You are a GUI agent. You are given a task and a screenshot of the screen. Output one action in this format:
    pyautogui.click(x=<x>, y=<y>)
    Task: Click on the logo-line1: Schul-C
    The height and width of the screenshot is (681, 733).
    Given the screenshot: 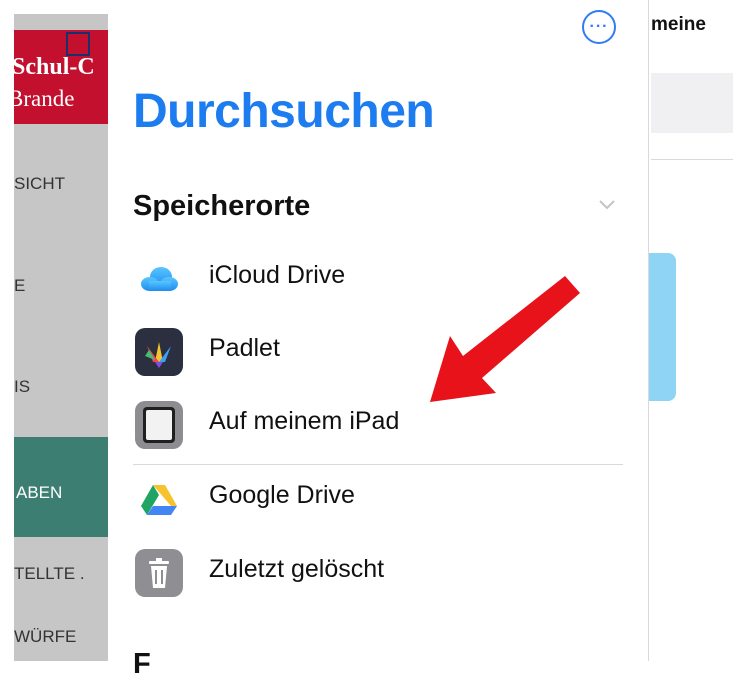 What is the action you would take?
    pyautogui.click(x=54, y=67)
    